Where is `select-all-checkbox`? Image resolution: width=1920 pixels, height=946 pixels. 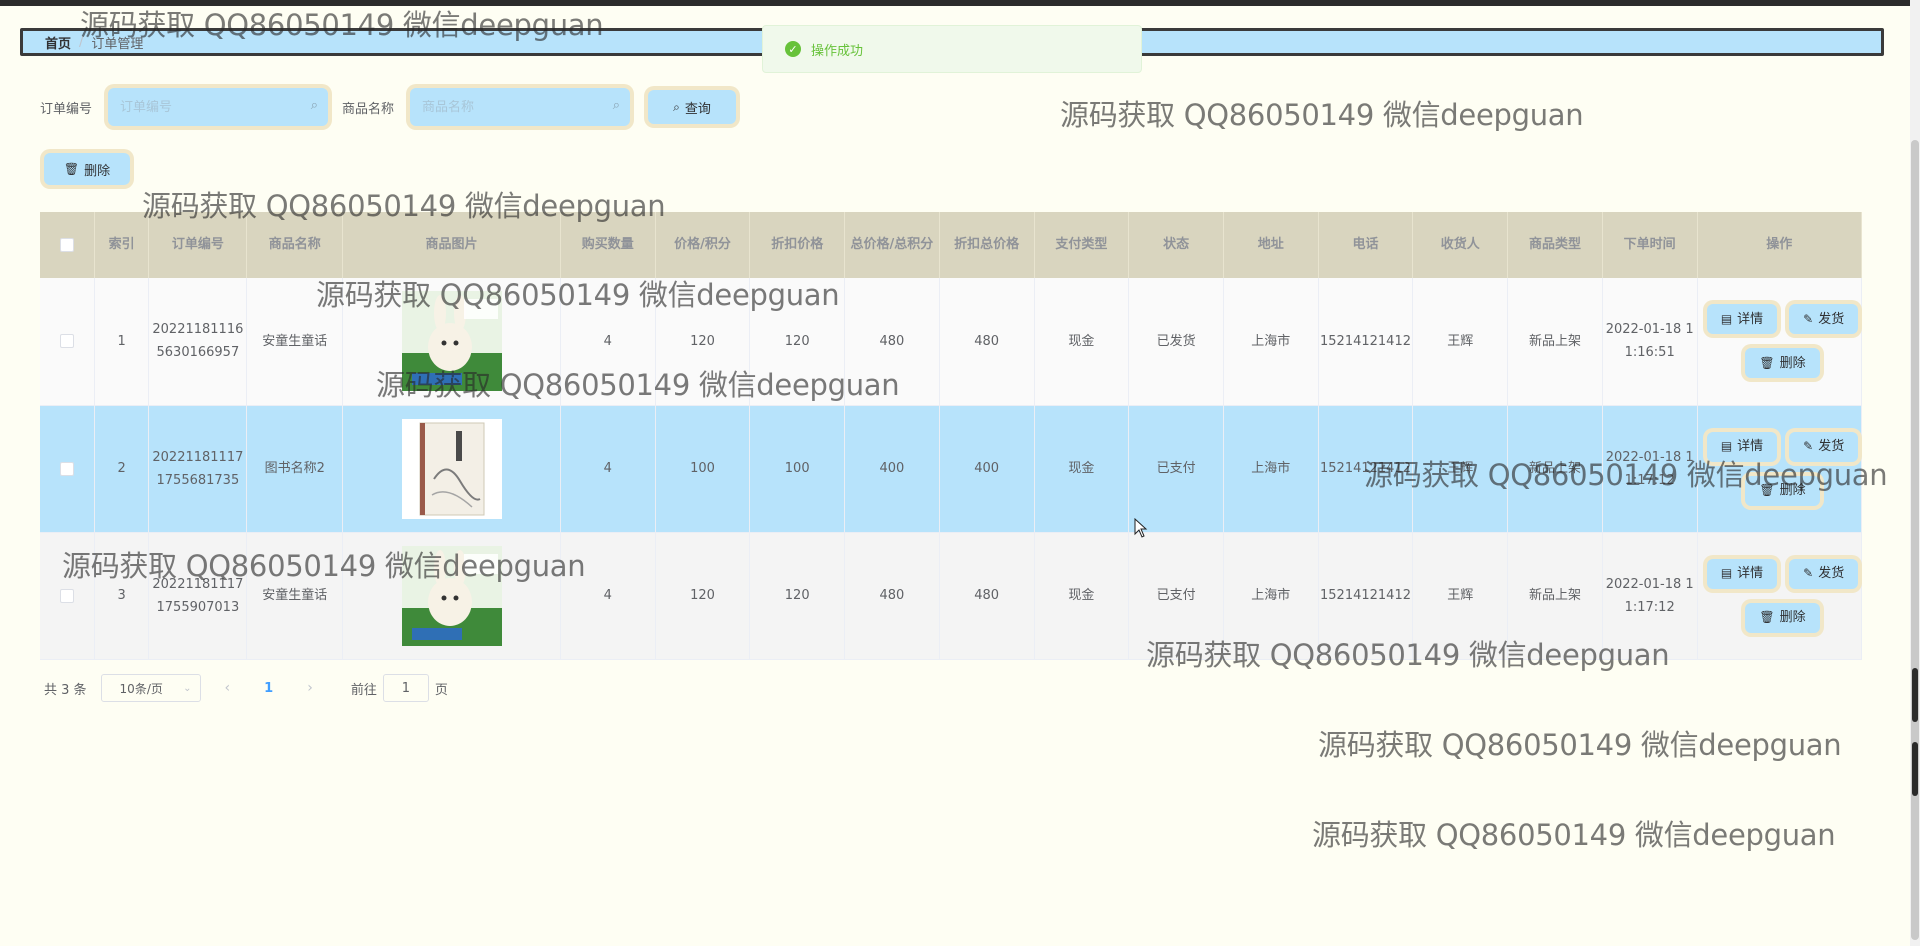
select-all-checkbox is located at coordinates (66, 244).